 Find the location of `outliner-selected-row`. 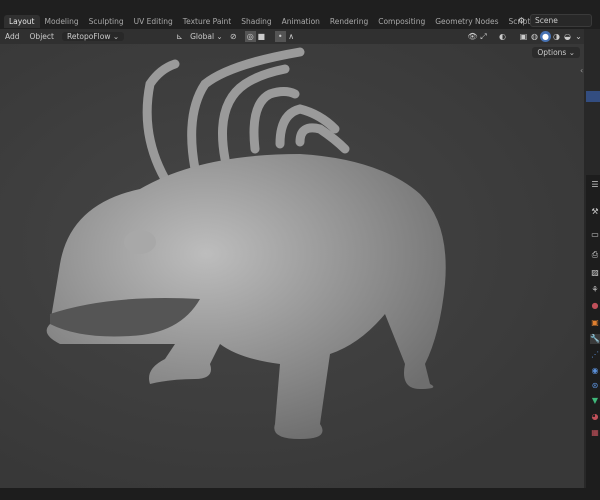

outliner-selected-row is located at coordinates (593, 96).